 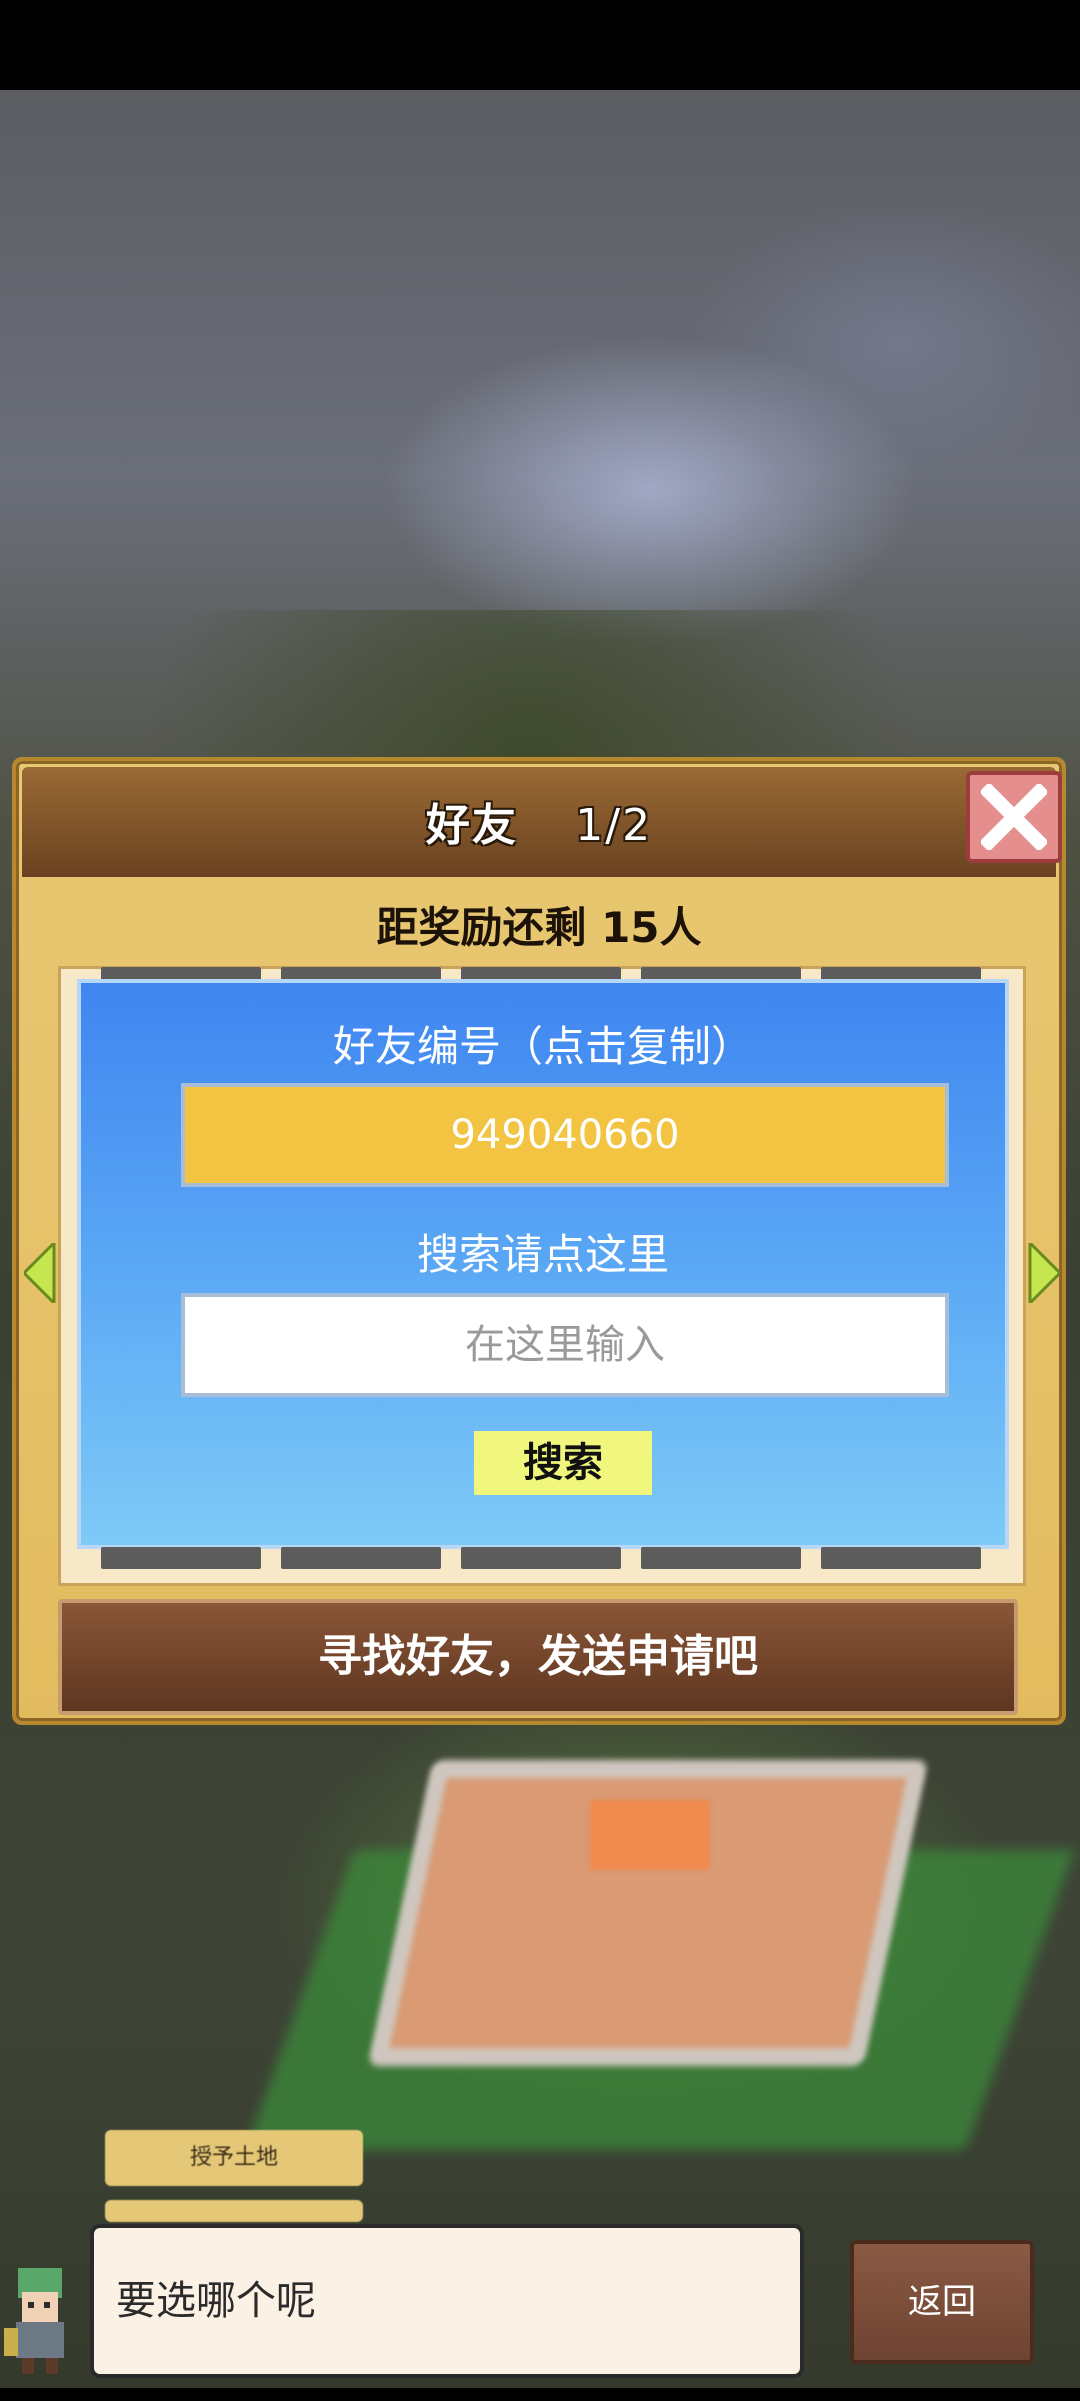 I want to click on back-button: 返回, so click(x=942, y=2302).